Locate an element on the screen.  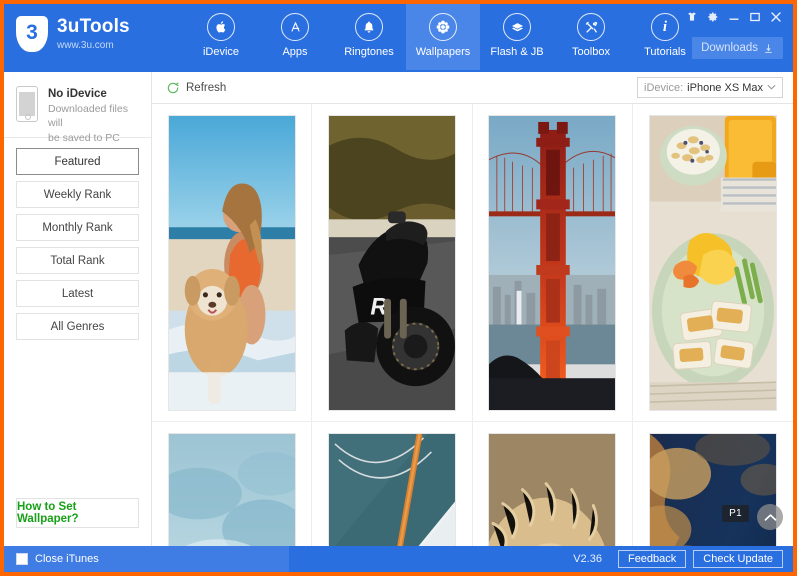
brand-url: www.3u.com is located at coordinates (85, 45).